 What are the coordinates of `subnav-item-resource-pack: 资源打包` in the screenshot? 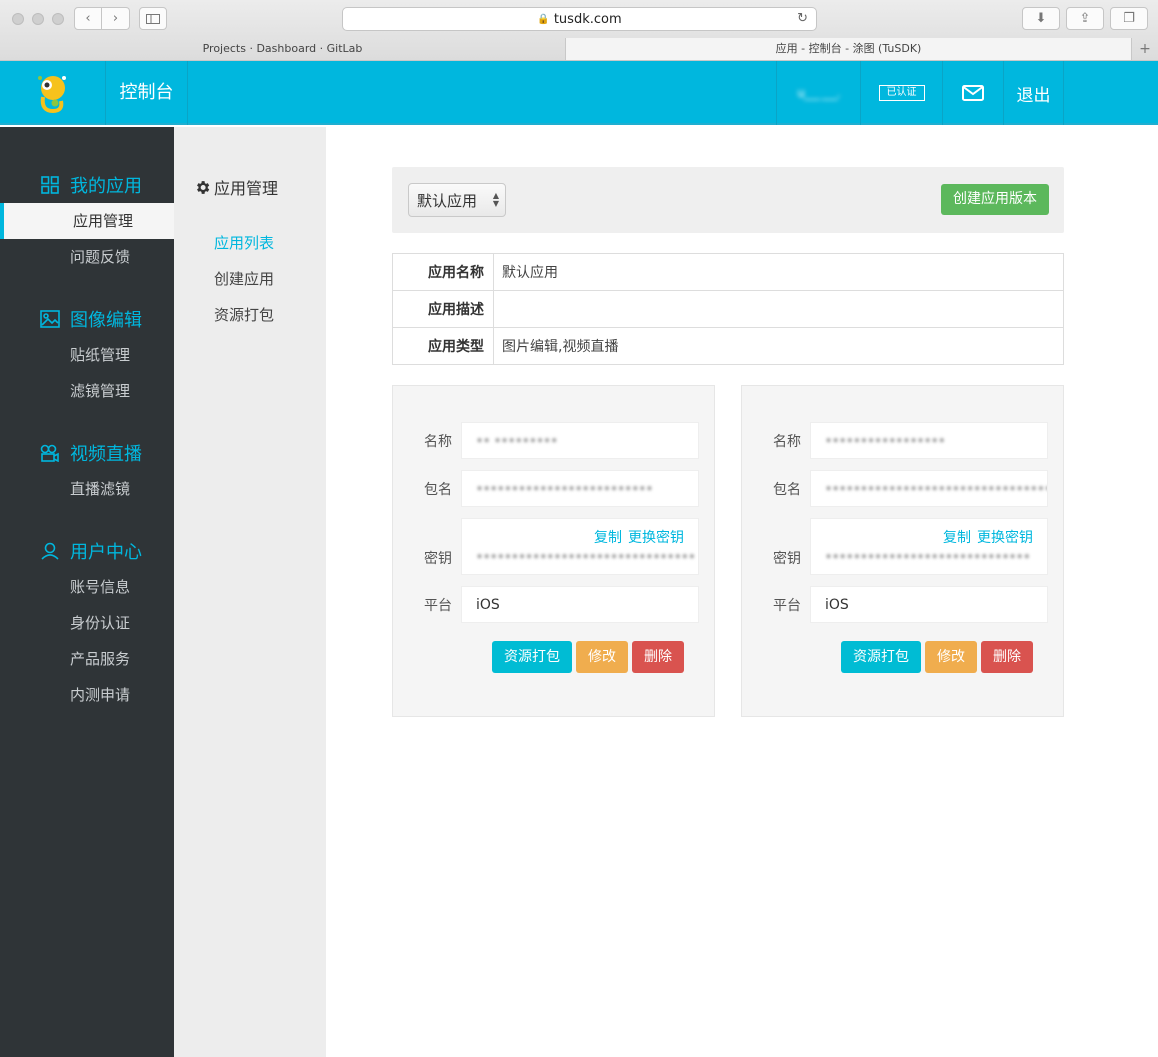 It's located at (244, 314).